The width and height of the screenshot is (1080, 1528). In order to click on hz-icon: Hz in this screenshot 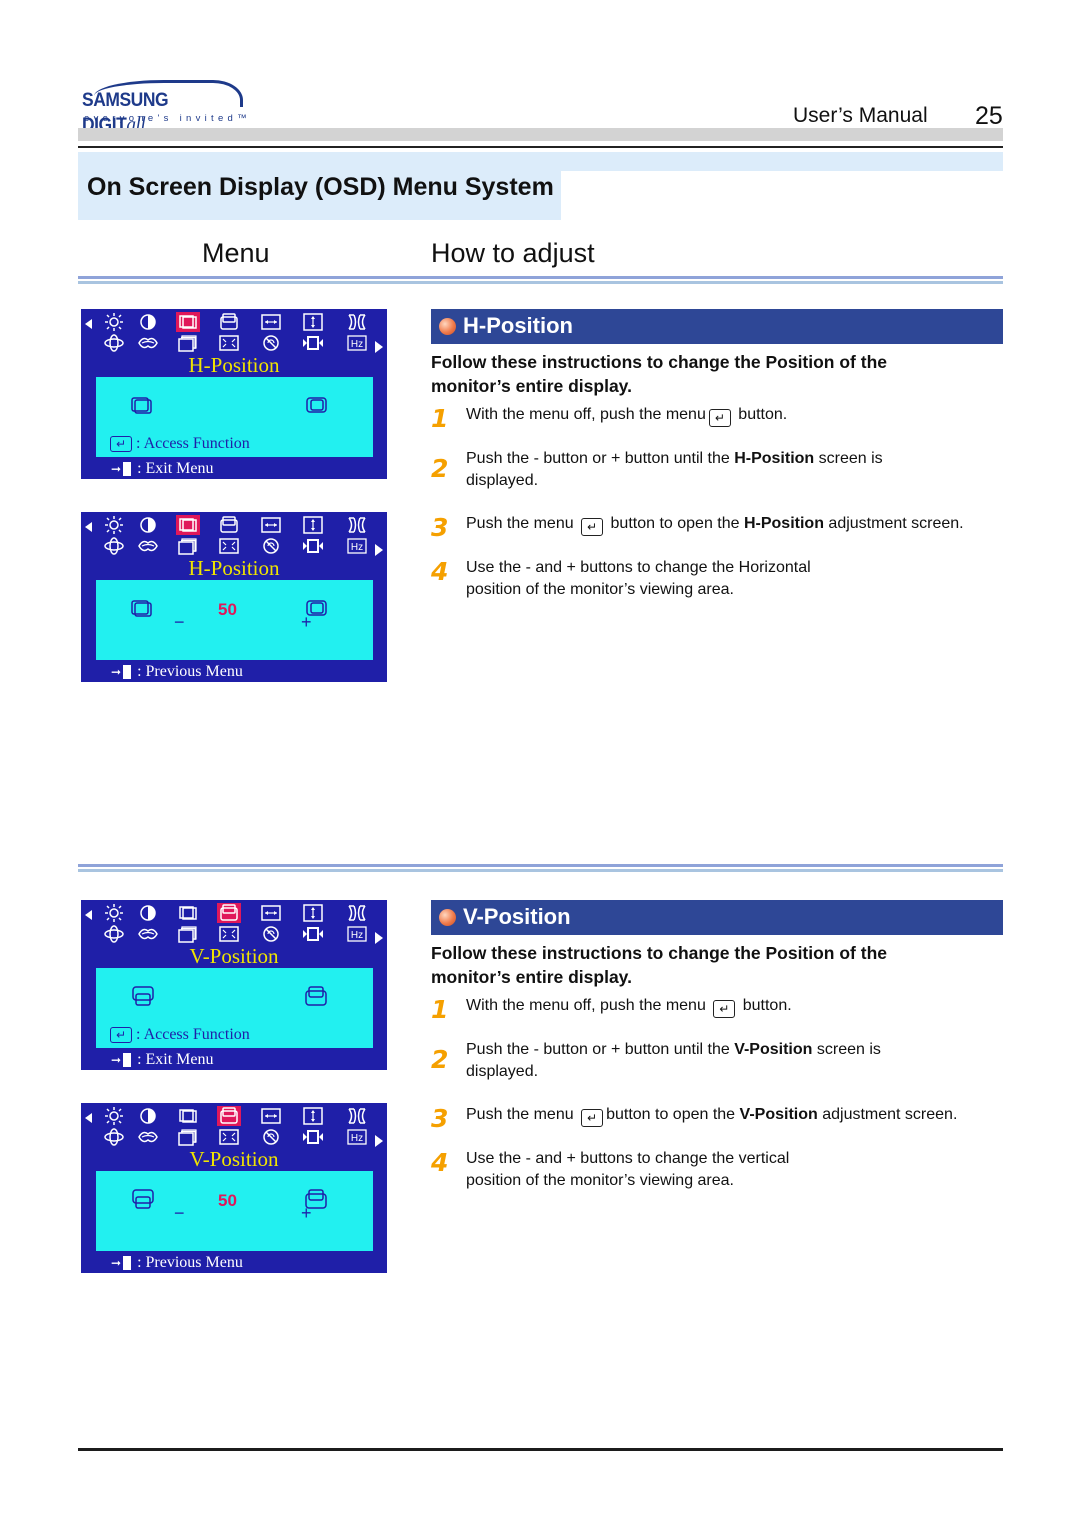, I will do `click(357, 1137)`.